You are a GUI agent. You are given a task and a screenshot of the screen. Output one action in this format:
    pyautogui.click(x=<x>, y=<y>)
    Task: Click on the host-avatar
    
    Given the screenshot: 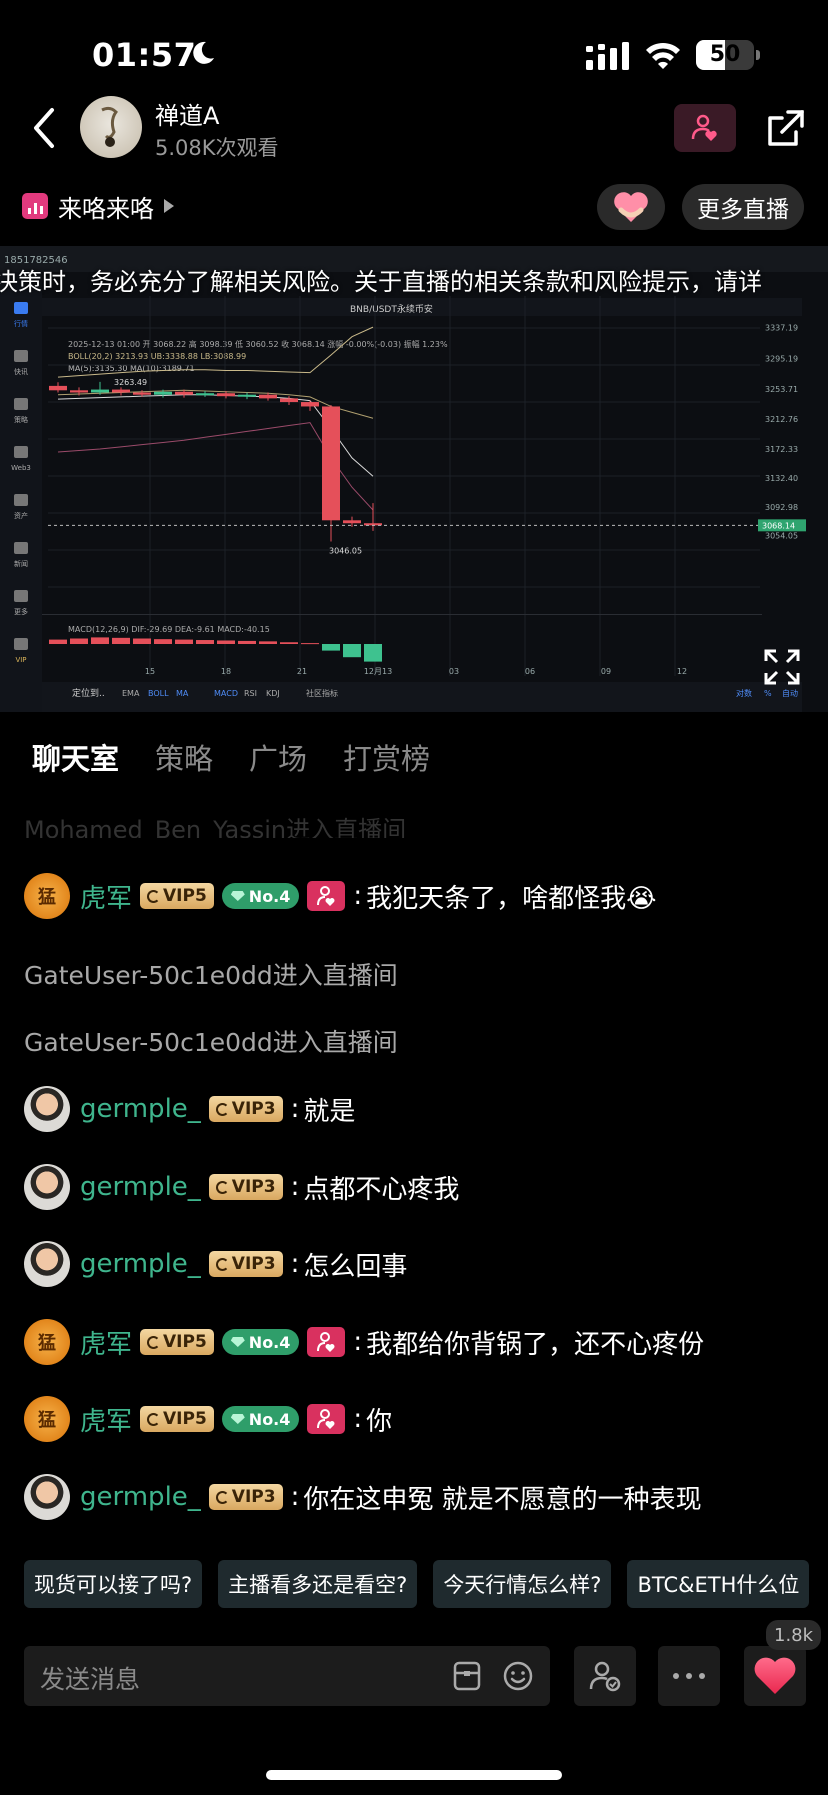 What is the action you would take?
    pyautogui.click(x=111, y=127)
    